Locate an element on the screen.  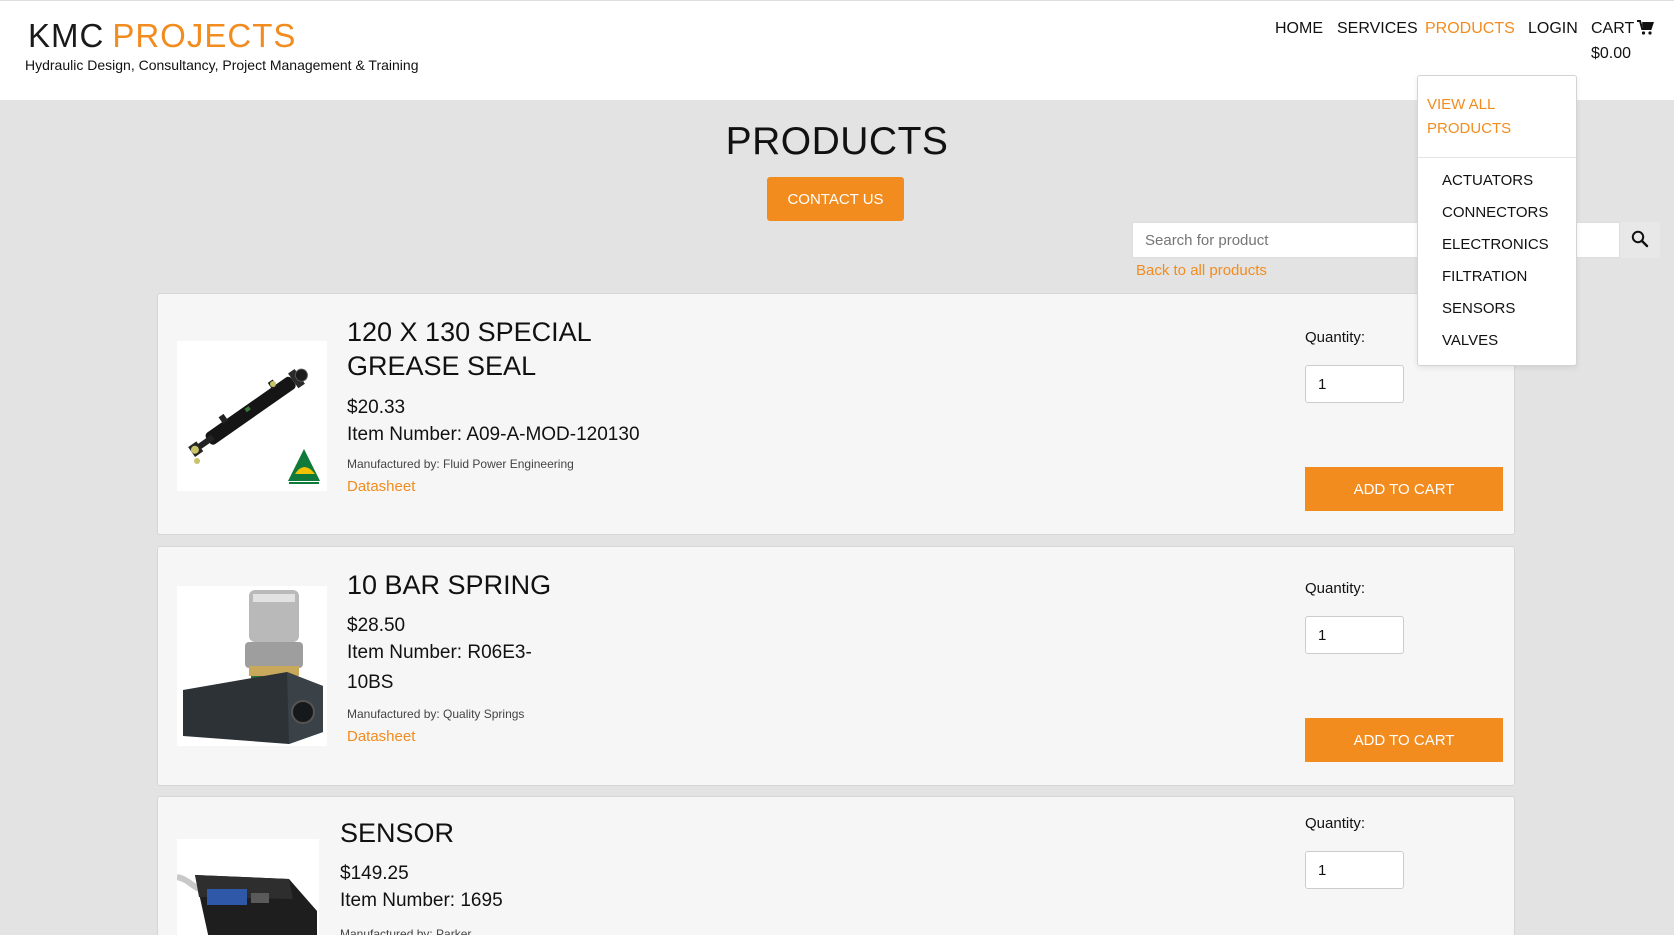
product-item-number: Item Number: 1695 is located at coordinates (421, 900).